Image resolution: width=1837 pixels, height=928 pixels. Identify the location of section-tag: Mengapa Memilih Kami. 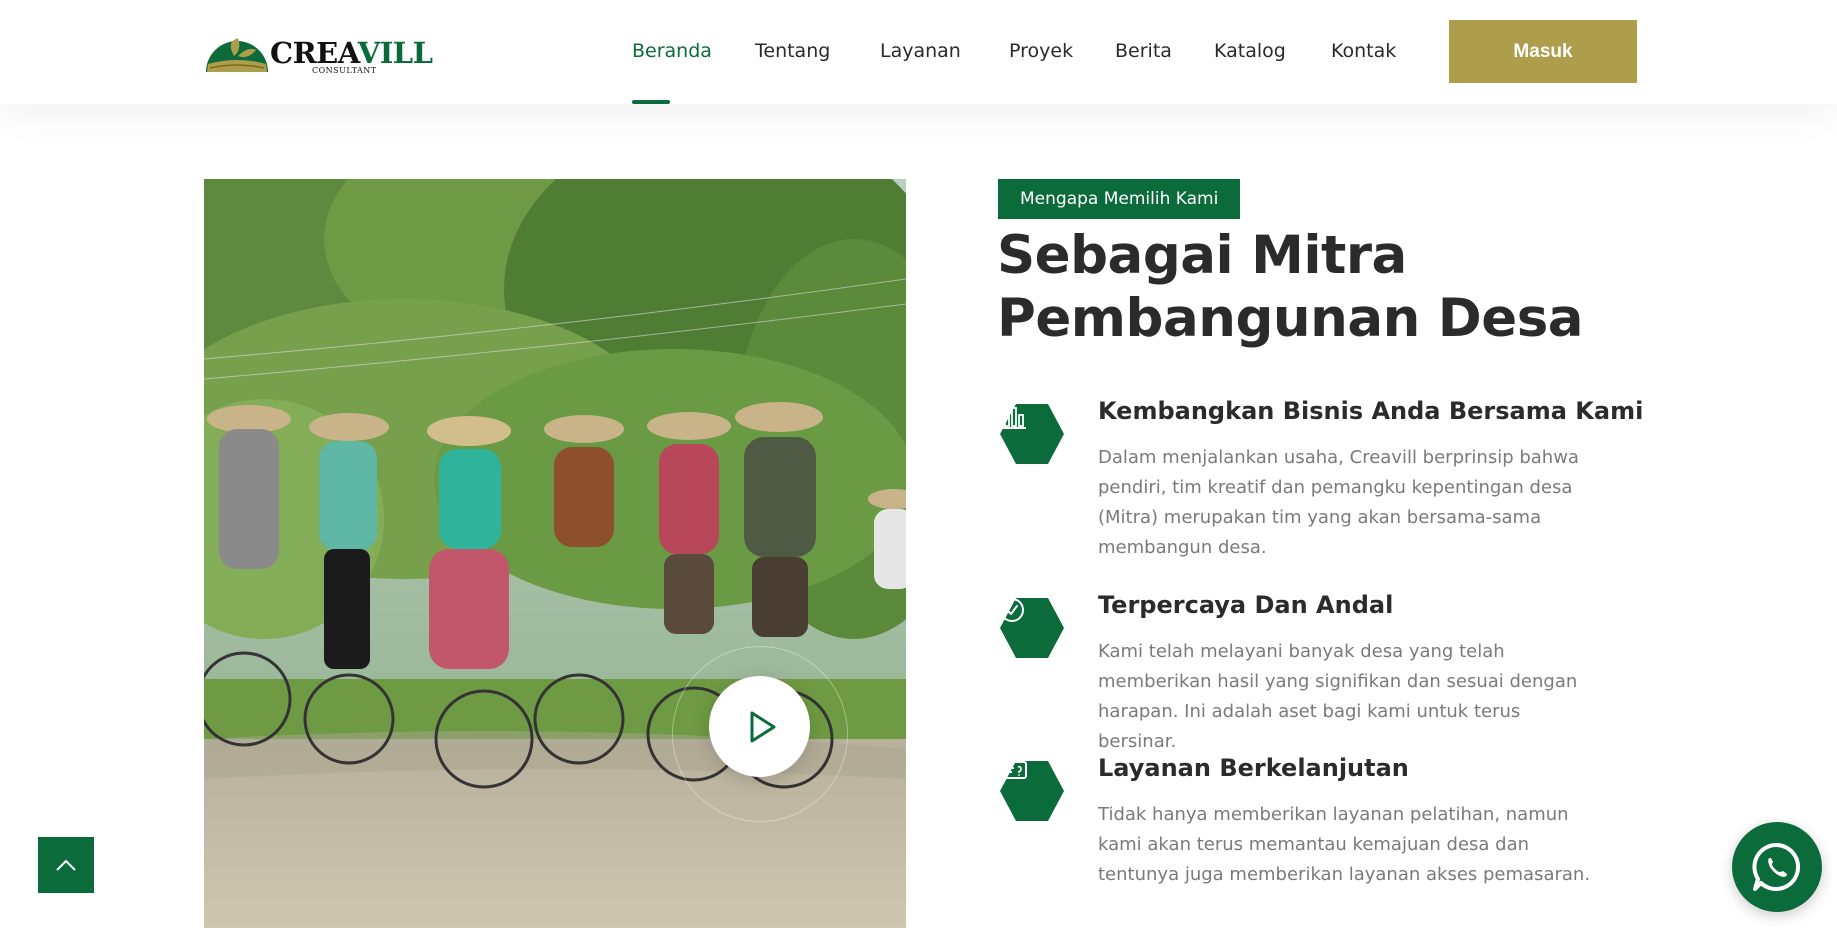
(1119, 199).